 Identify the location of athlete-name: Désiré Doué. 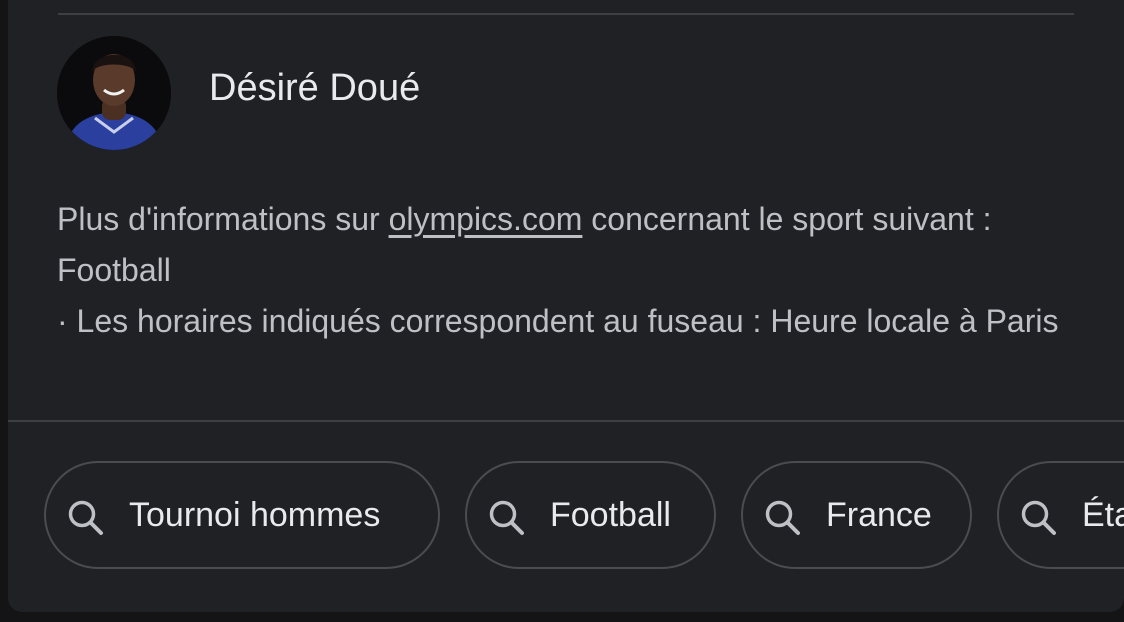
(315, 88).